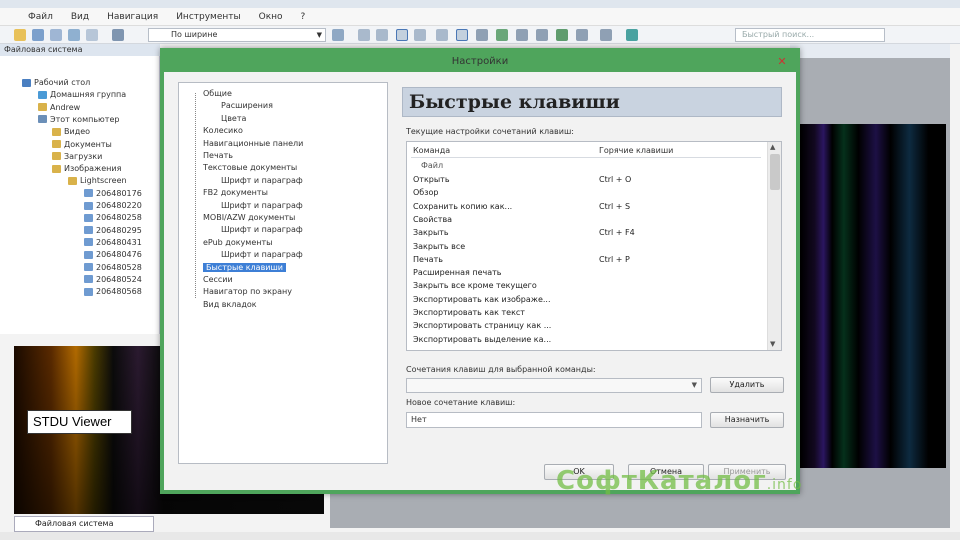  Describe the element at coordinates (582, 35) in the screenshot. I see `history-icon` at that location.